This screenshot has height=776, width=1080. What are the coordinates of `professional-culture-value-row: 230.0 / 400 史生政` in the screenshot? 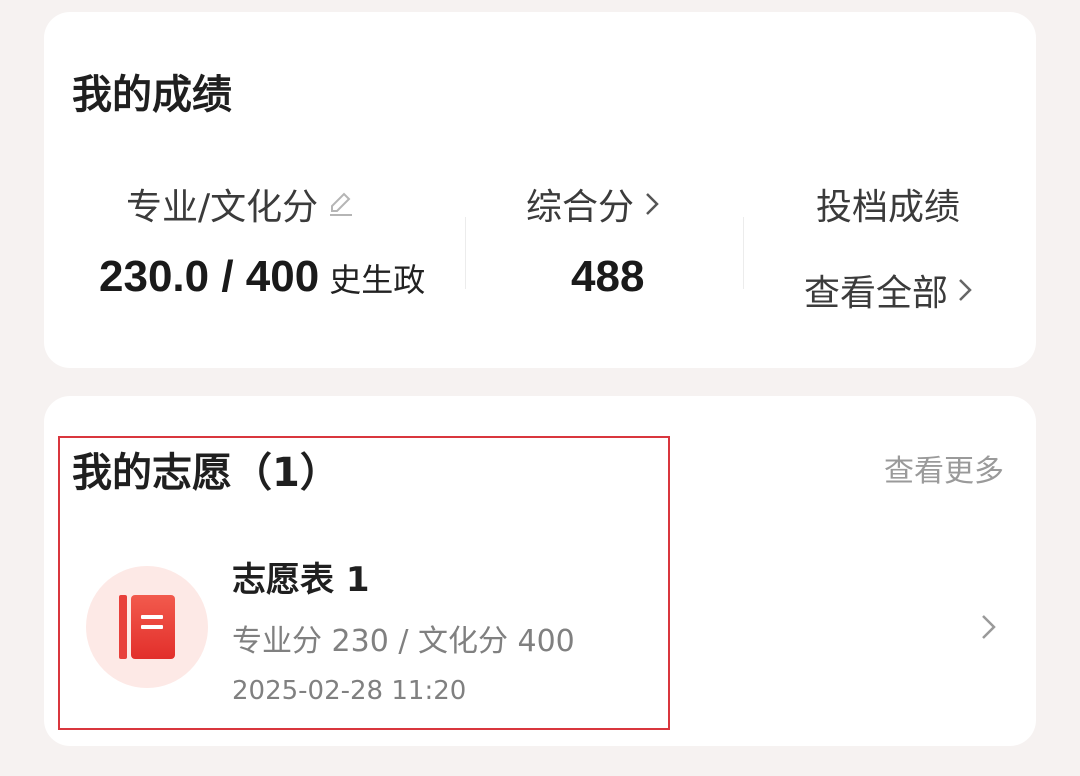 It's located at (262, 277).